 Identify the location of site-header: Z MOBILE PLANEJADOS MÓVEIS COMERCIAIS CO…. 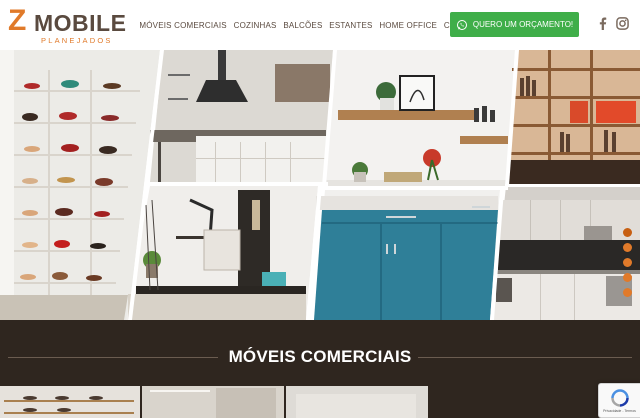
(320, 25).